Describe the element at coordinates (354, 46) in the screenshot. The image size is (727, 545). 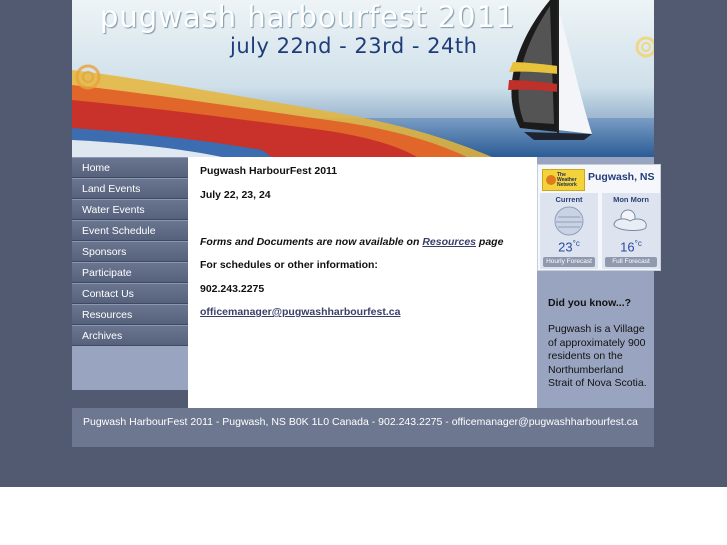
I see `banner-dates: july 22nd - 23rd - 24th` at that location.